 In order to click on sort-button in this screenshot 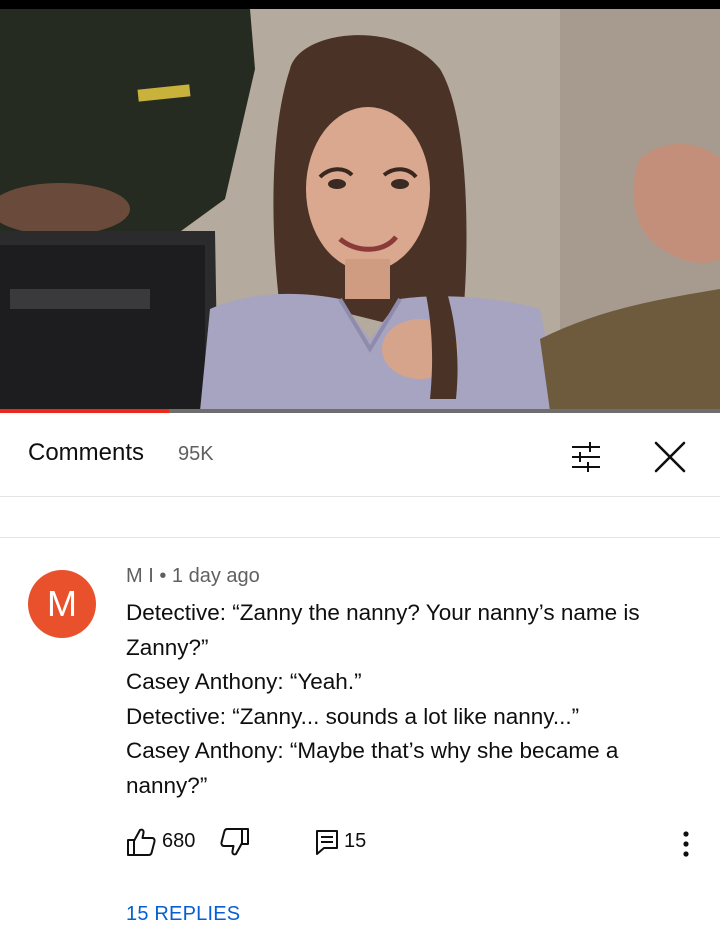, I will do `click(586, 457)`.